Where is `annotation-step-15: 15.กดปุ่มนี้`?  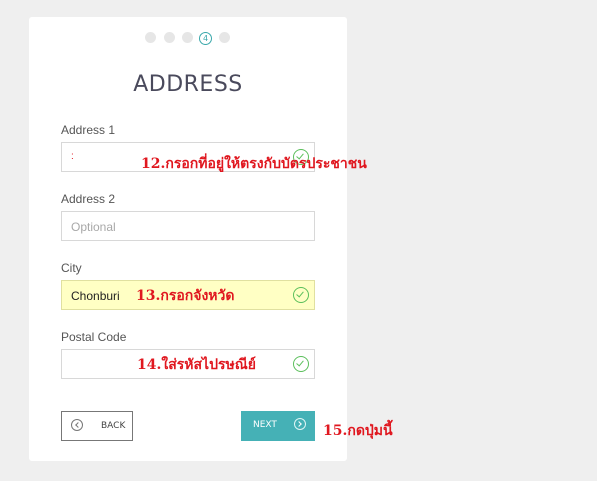 annotation-step-15: 15.กดปุ่มนี้ is located at coordinates (358, 431).